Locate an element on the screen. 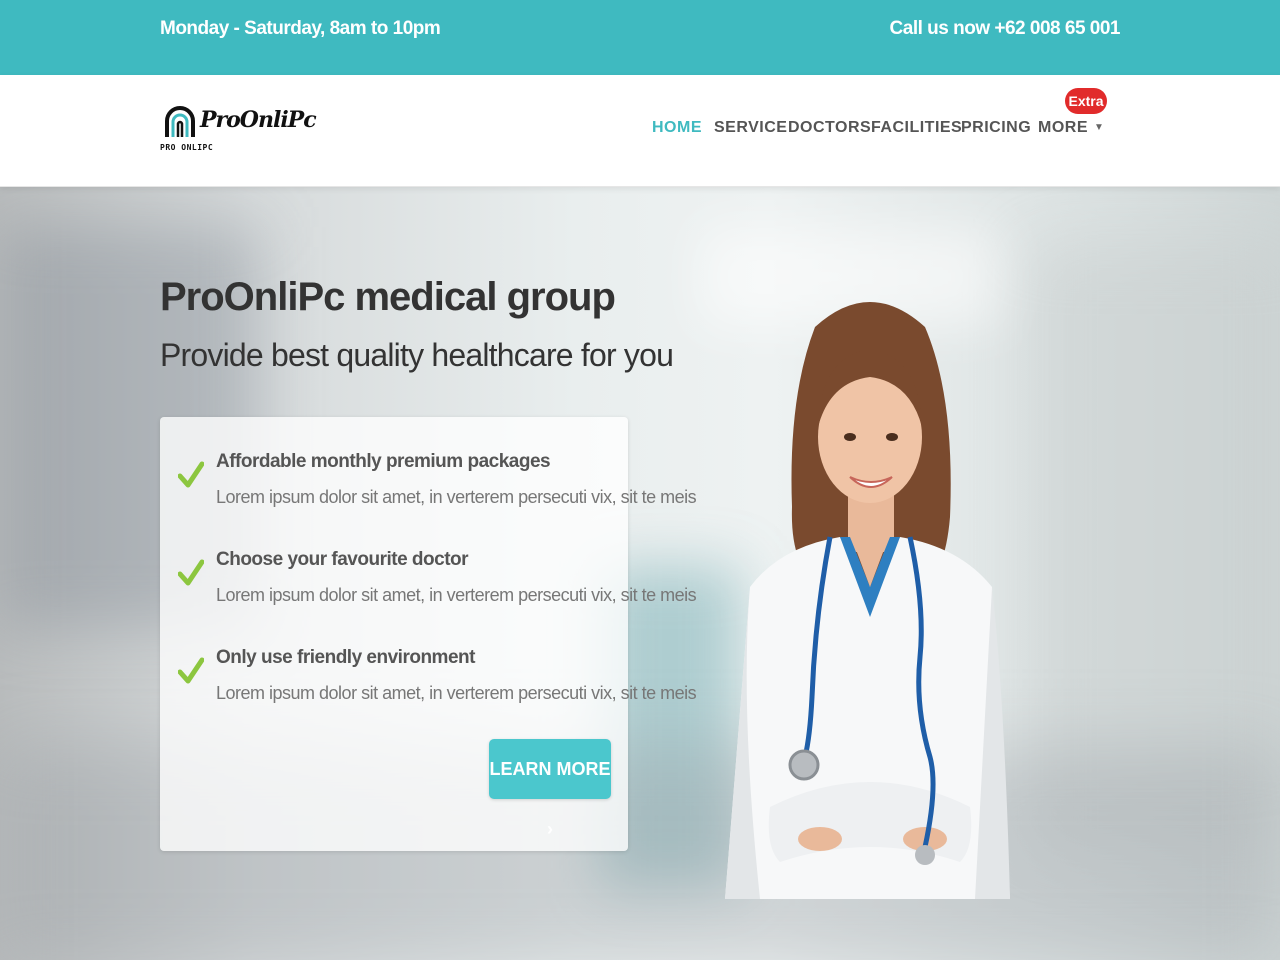  nav-facilities: FACILITIES is located at coordinates (916, 128).